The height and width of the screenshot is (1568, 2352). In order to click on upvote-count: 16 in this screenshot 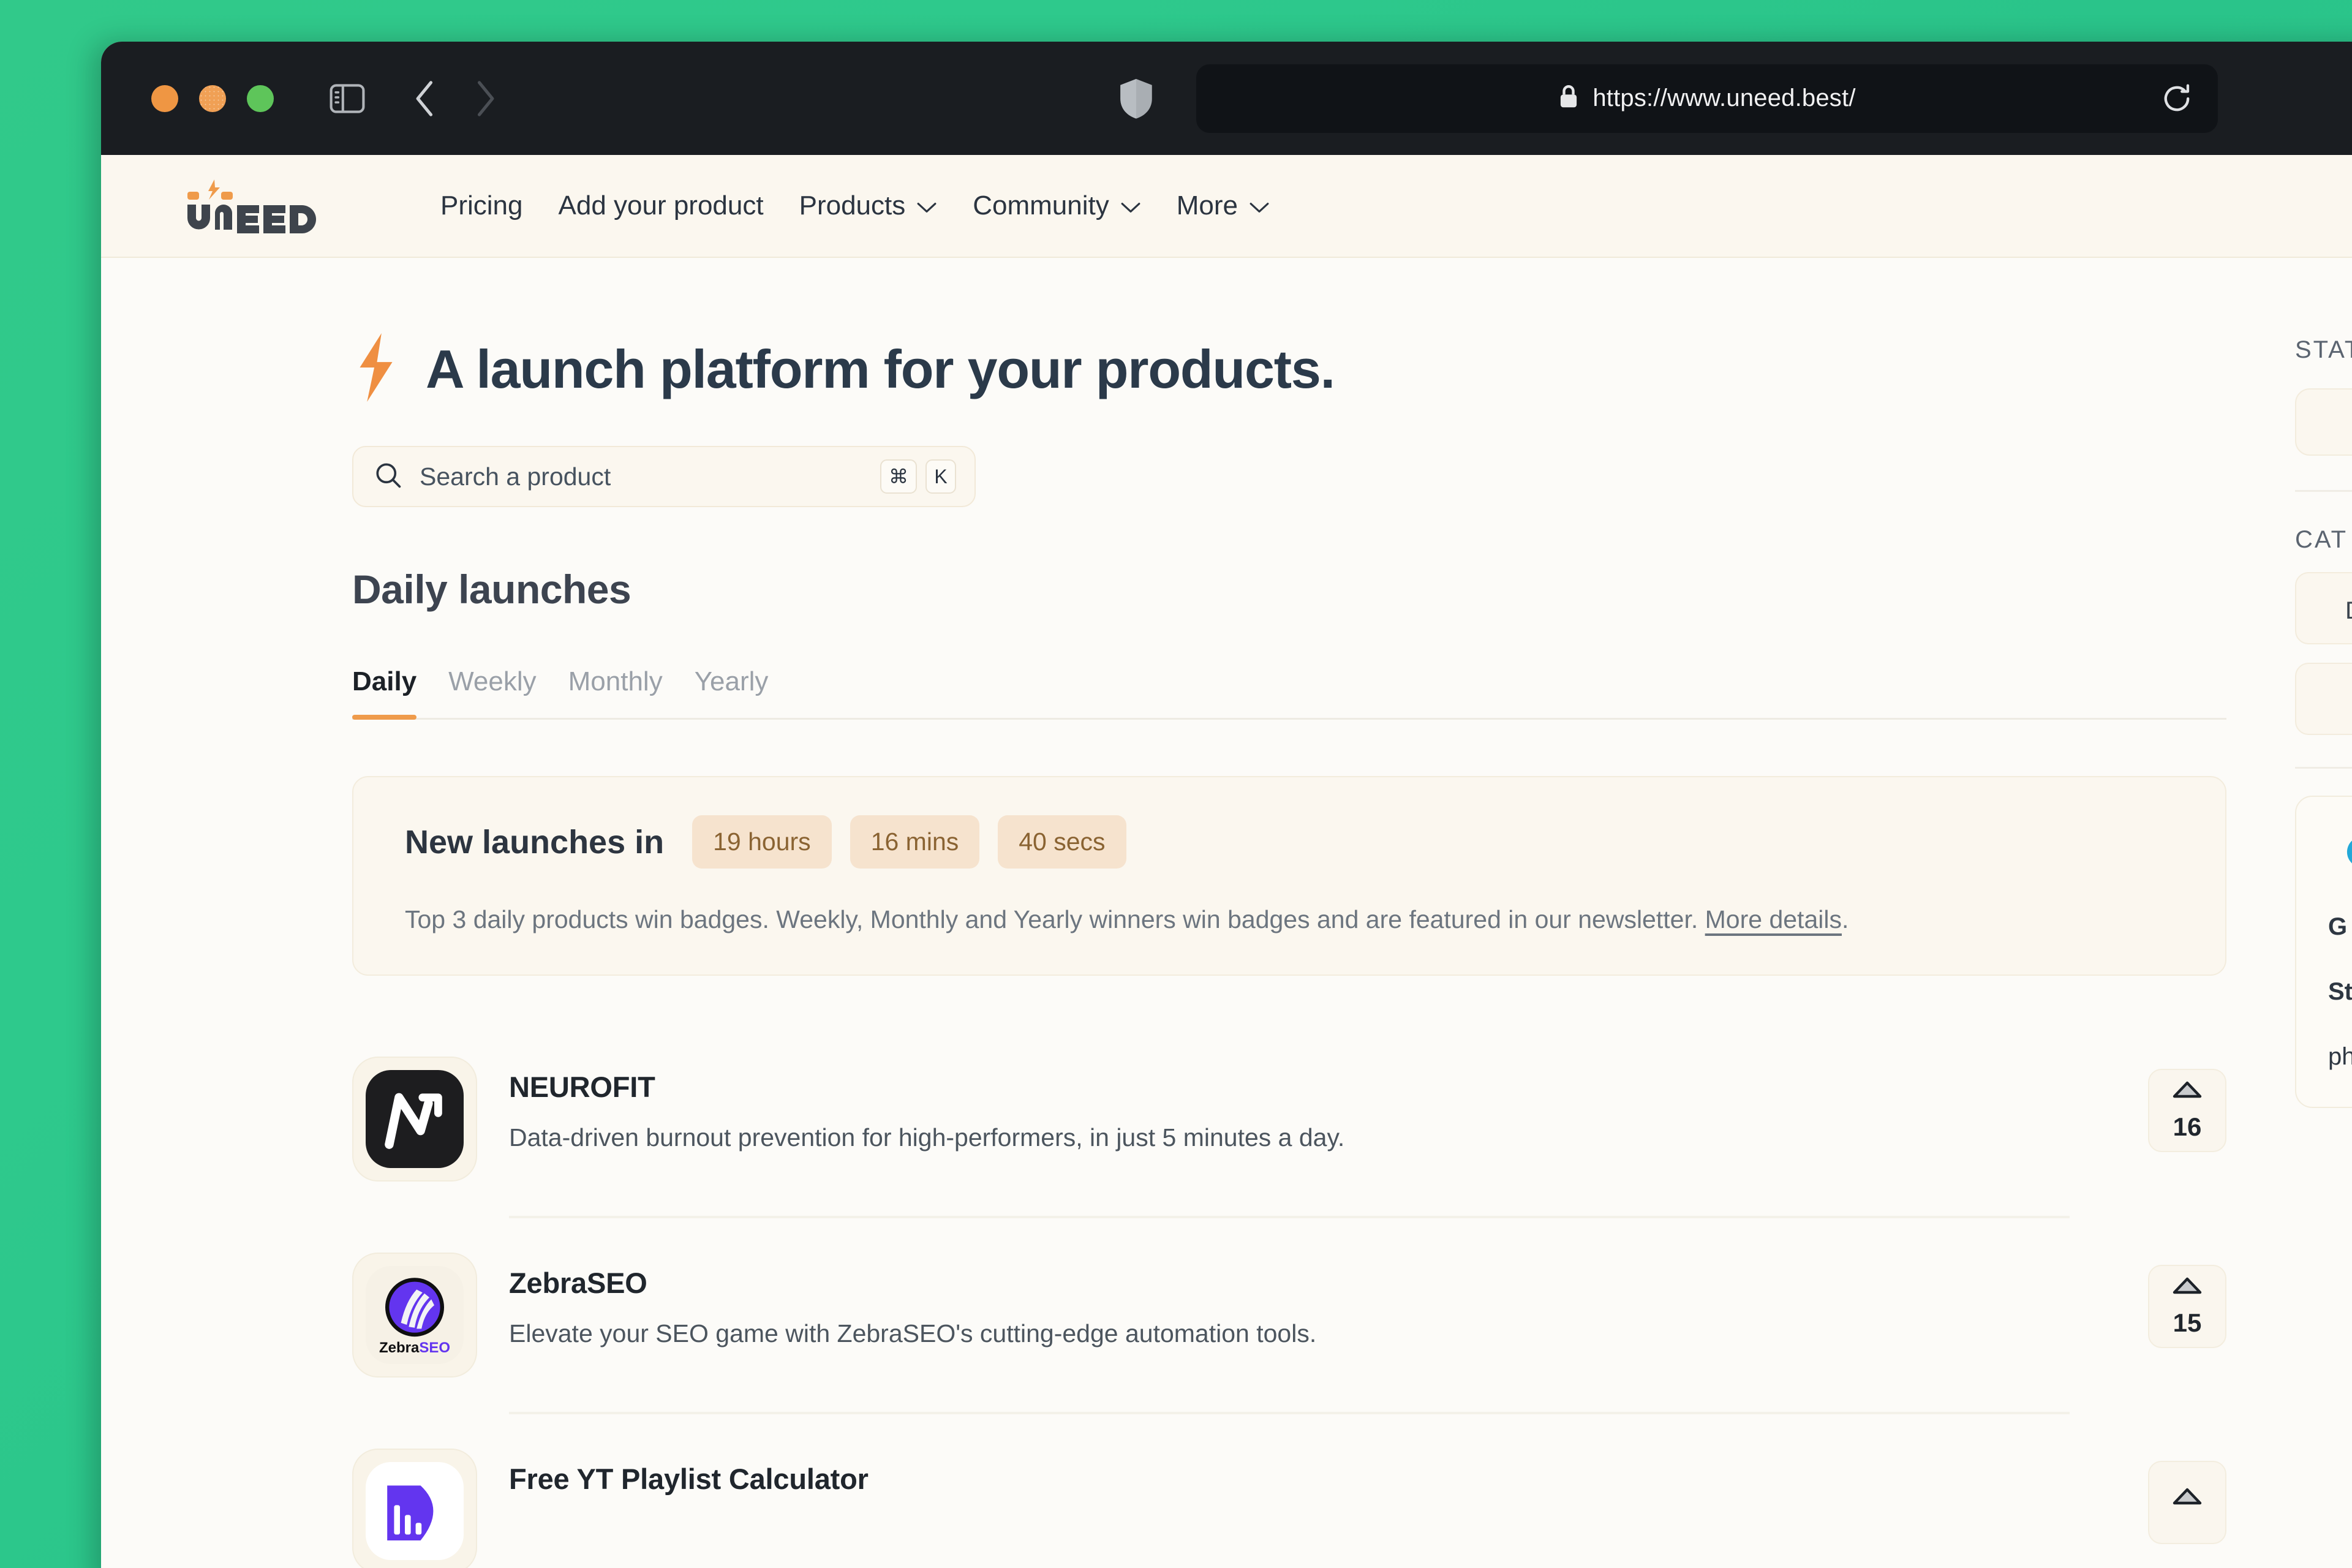, I will do `click(2188, 1126)`.